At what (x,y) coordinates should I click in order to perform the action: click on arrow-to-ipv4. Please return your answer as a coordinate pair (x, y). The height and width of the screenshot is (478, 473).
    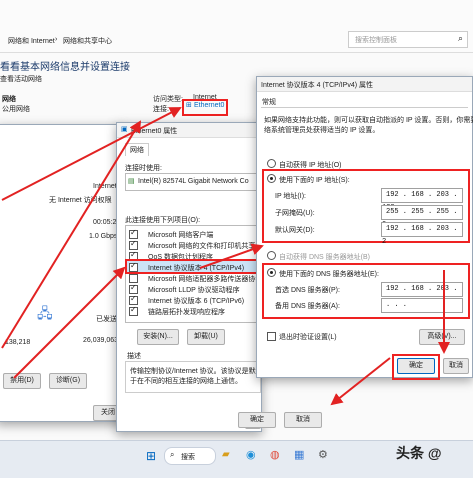
    Looking at the image, I should click on (69, 322).